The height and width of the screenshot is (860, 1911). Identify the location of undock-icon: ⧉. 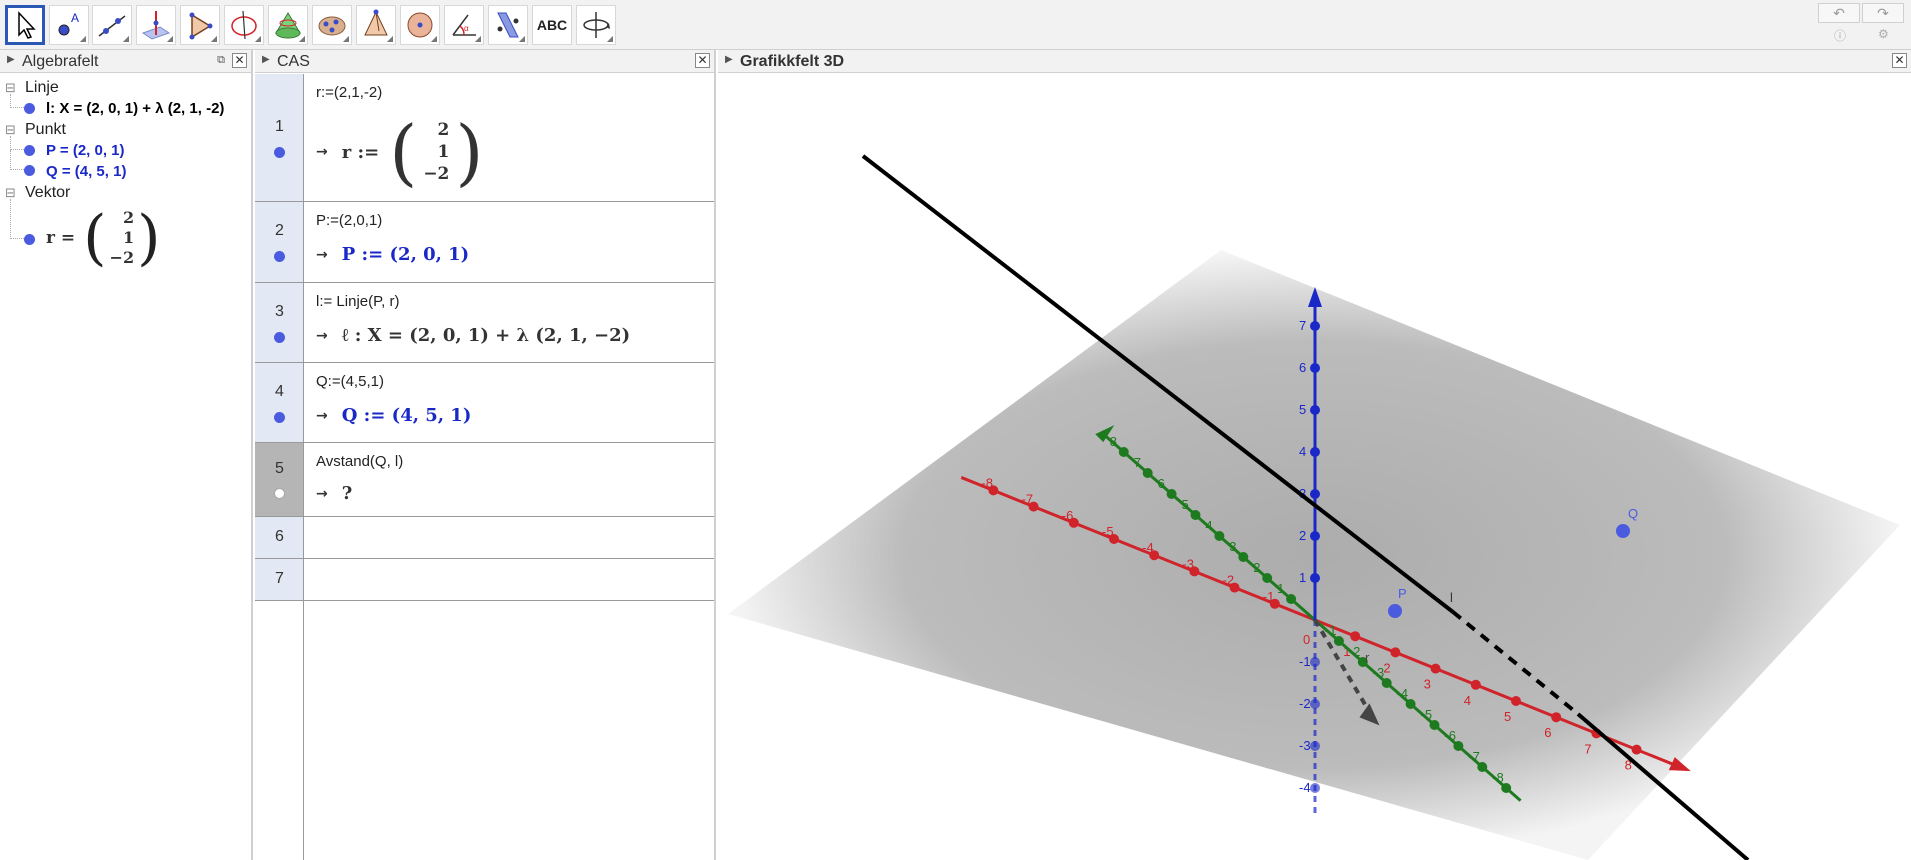
(221, 60).